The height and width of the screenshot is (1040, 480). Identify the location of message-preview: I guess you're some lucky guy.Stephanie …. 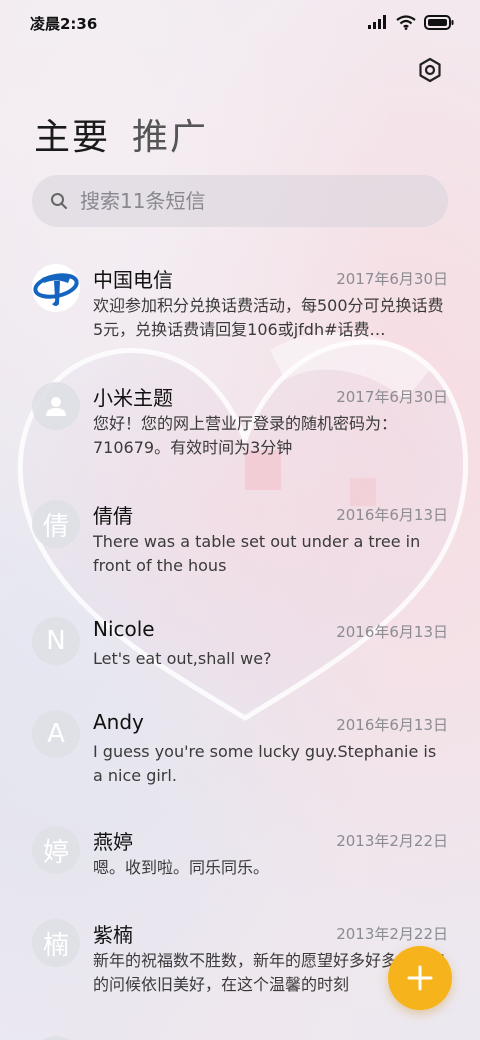
(265, 763).